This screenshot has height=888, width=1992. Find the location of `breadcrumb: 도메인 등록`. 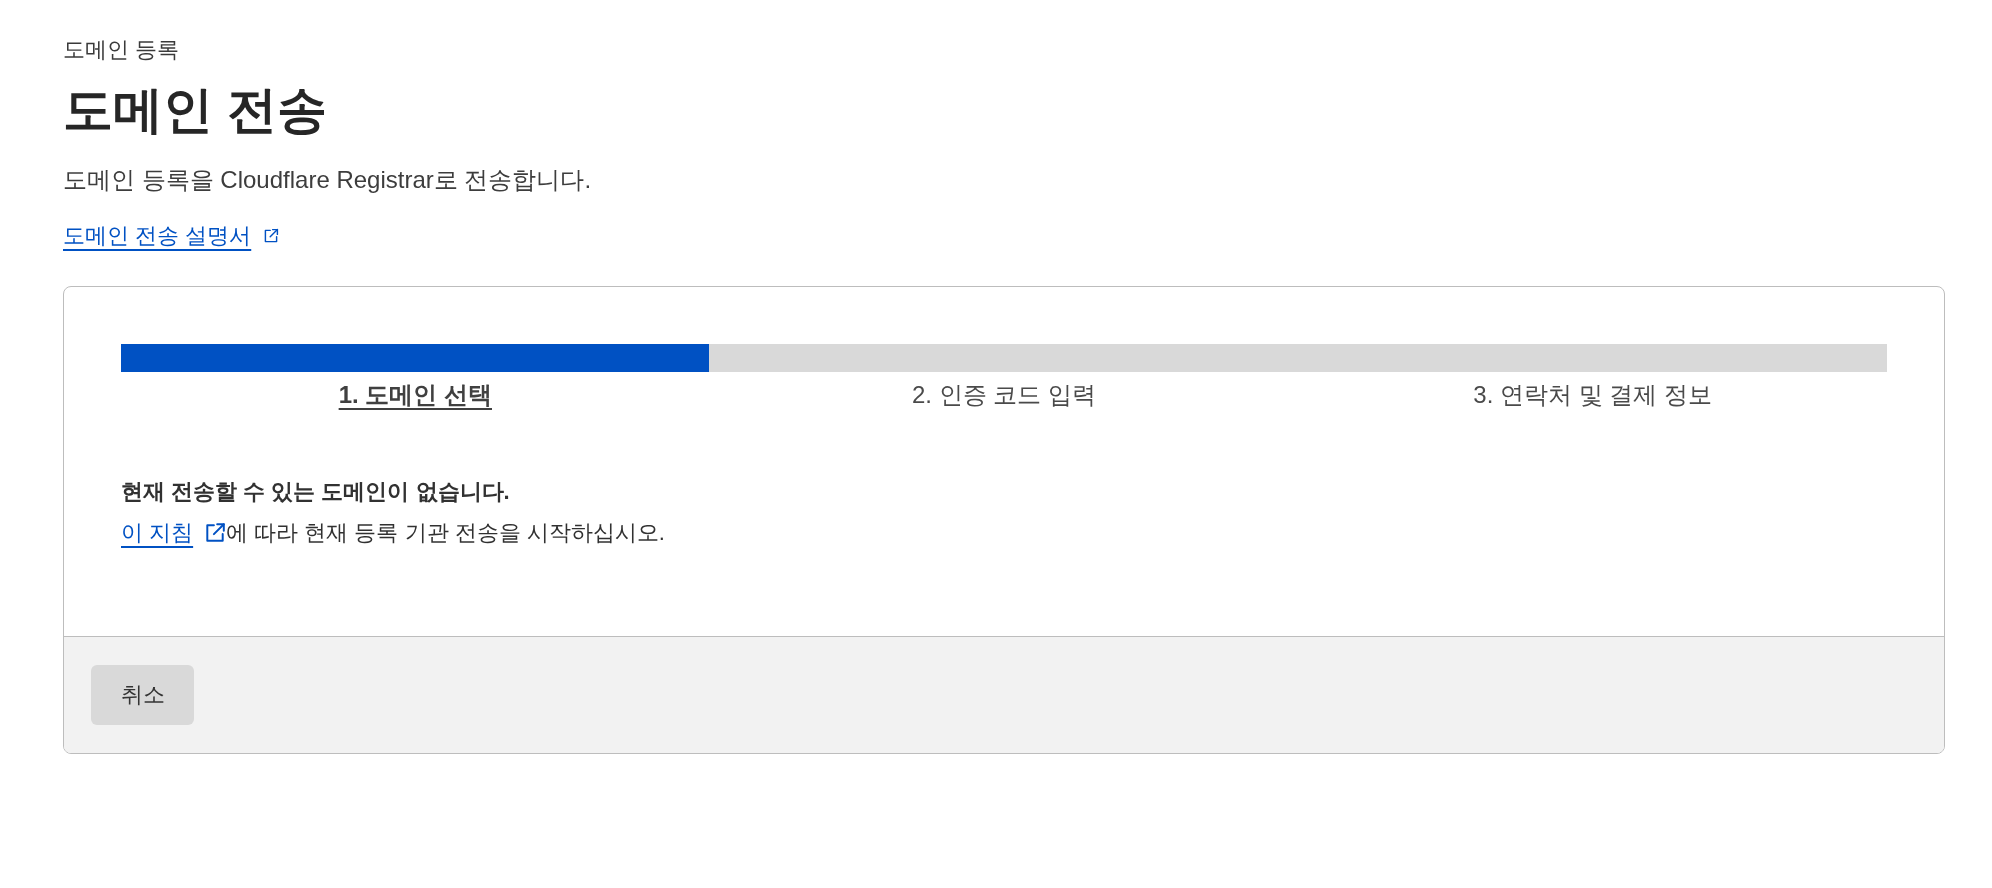

breadcrumb: 도메인 등록 is located at coordinates (121, 50).